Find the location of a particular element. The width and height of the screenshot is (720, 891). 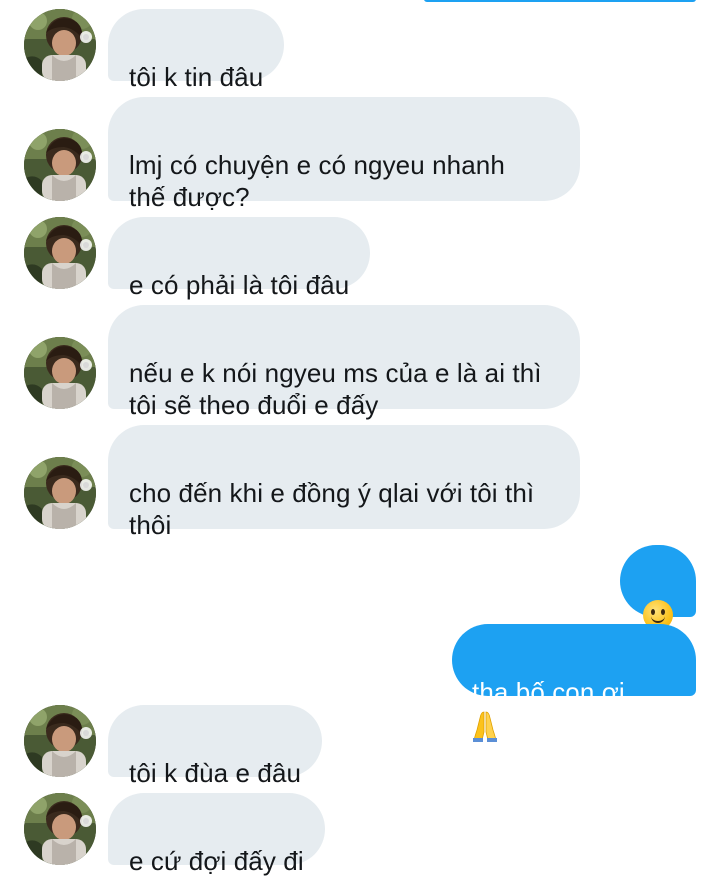

message-row is located at coordinates (360, 588).